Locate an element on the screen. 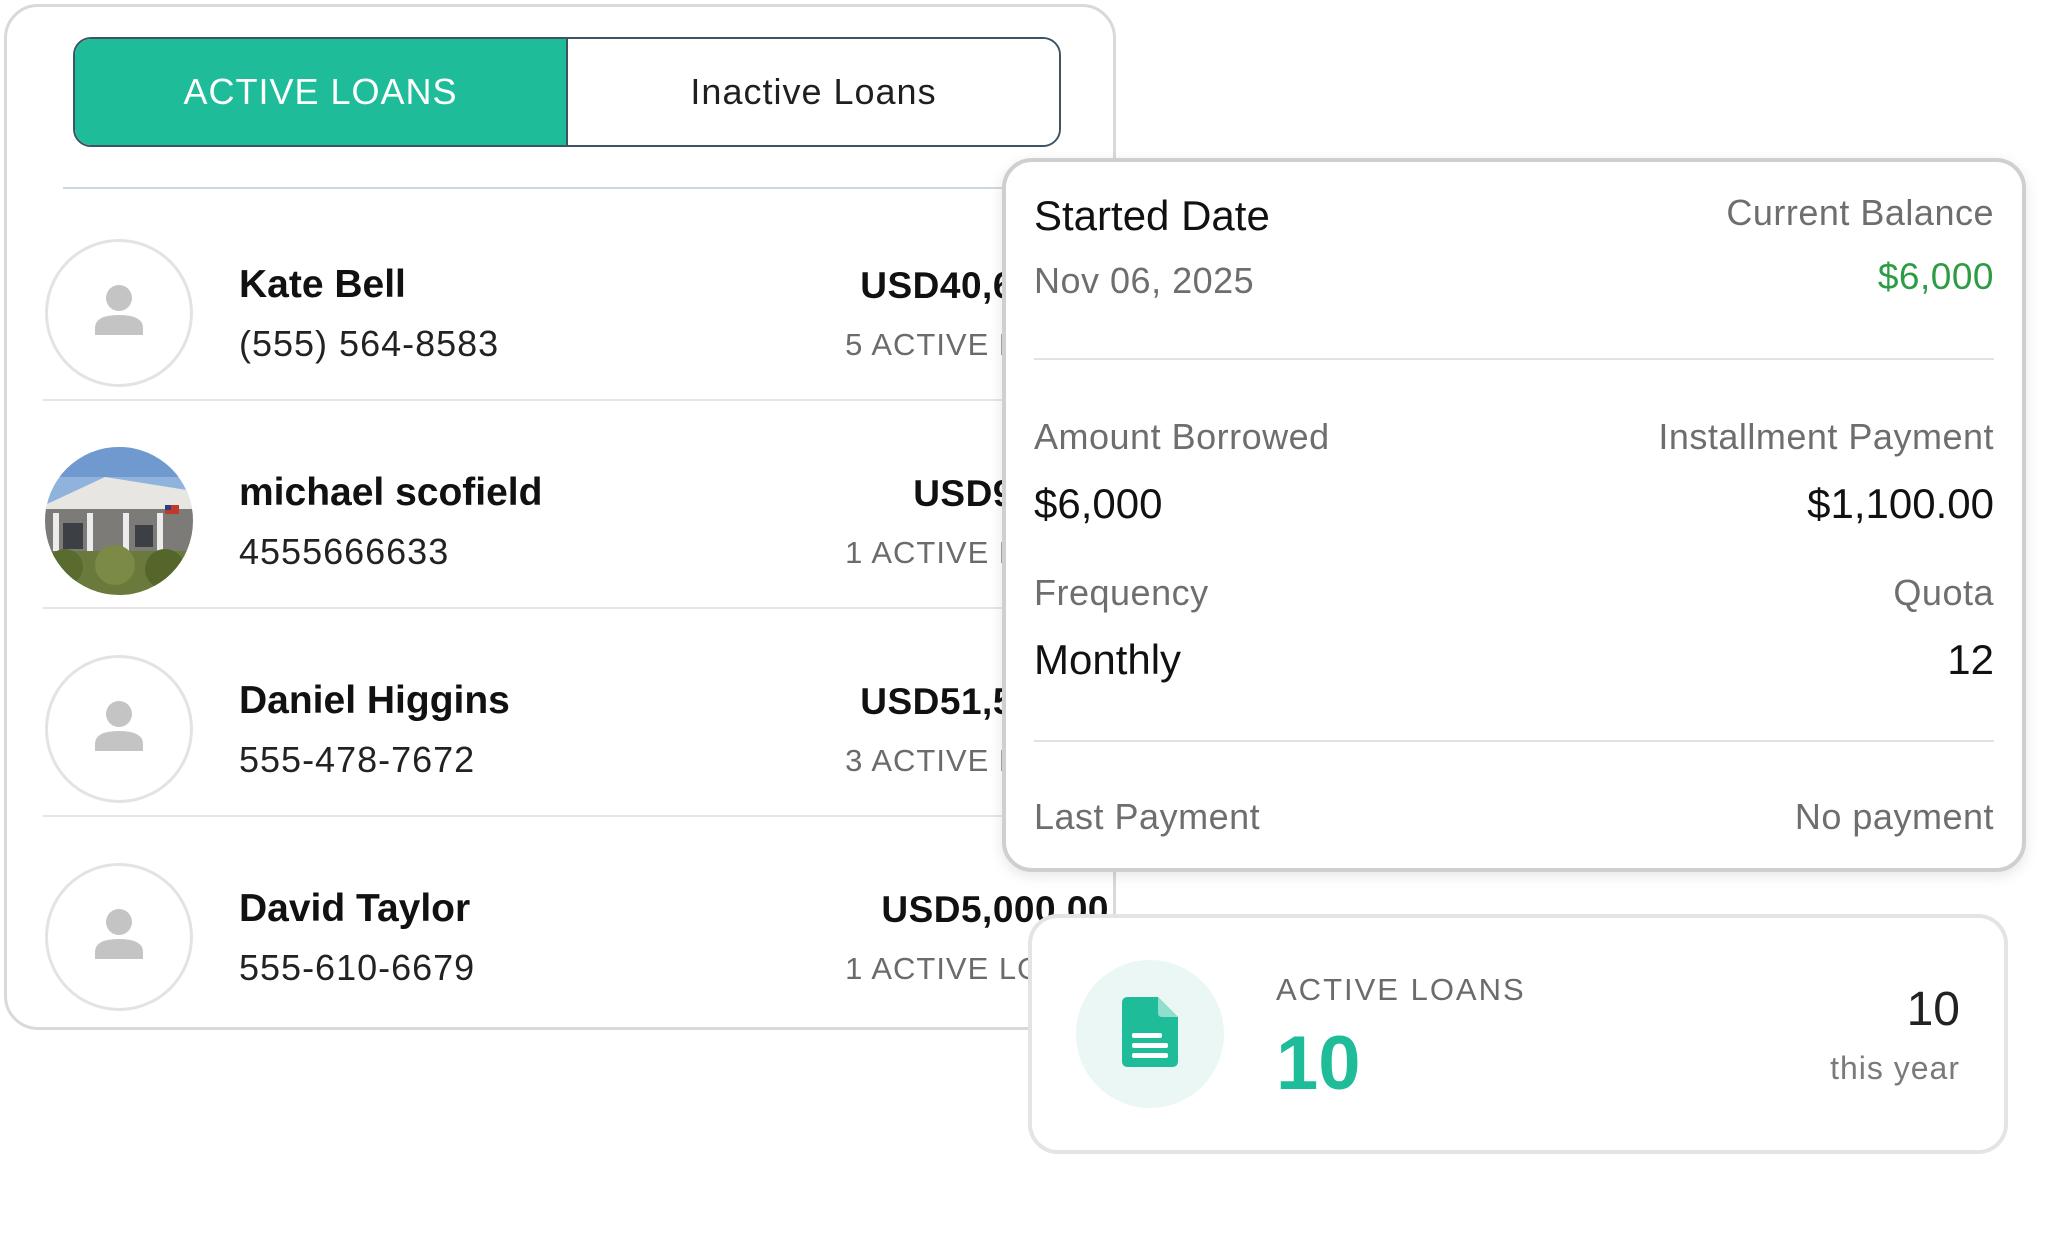 The image size is (2048, 1234). borrower-phone: 555-478-7672 is located at coordinates (357, 759).